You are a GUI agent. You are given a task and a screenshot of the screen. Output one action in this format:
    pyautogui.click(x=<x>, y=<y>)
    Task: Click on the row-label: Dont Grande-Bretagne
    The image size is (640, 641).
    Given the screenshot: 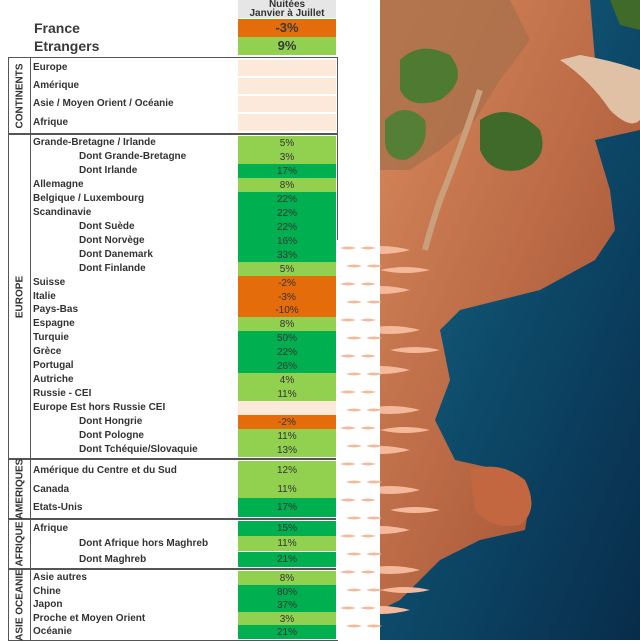 What is the action you would take?
    pyautogui.click(x=133, y=156)
    